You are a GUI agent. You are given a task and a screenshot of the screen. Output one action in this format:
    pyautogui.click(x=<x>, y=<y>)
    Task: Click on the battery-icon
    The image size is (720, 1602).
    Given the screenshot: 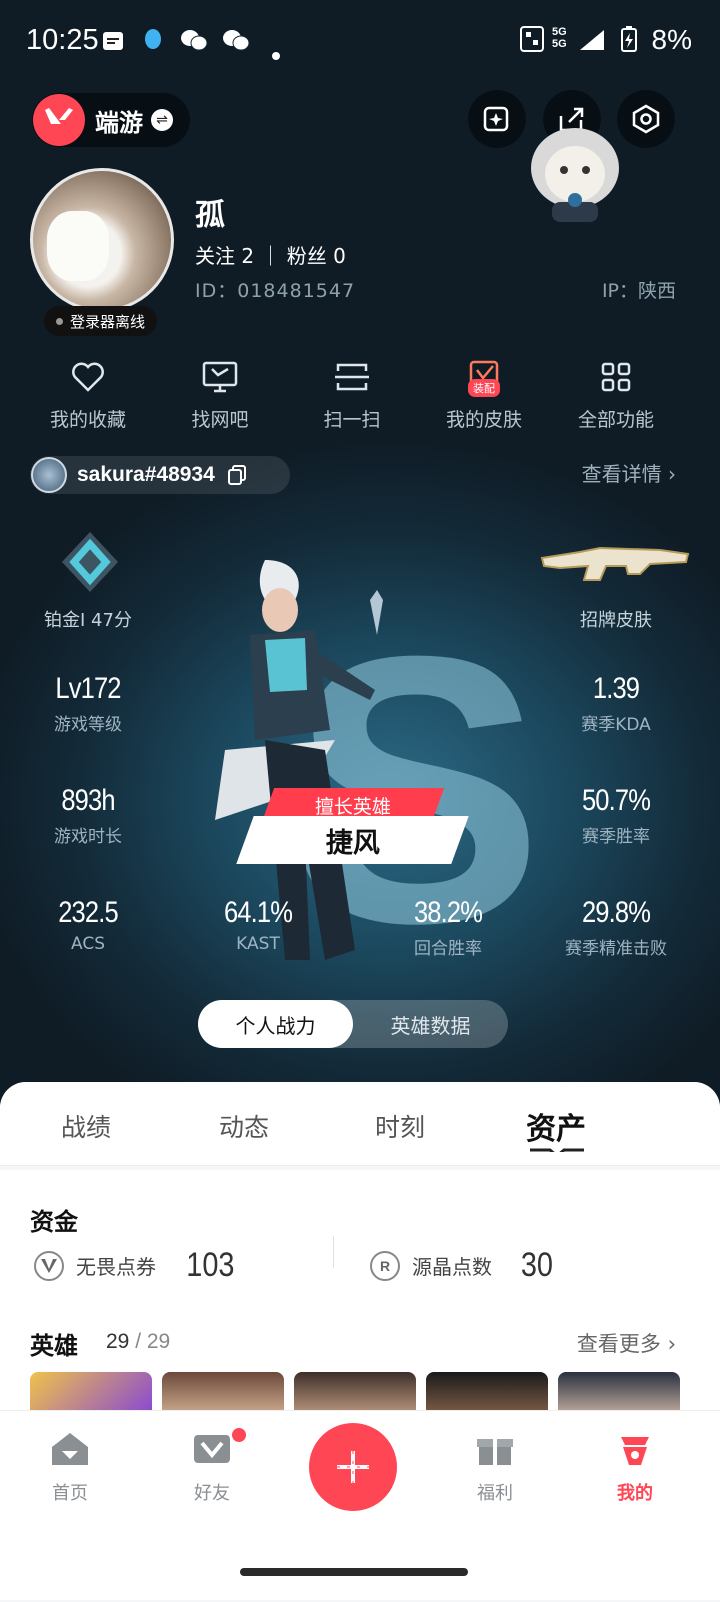 What is the action you would take?
    pyautogui.click(x=629, y=42)
    